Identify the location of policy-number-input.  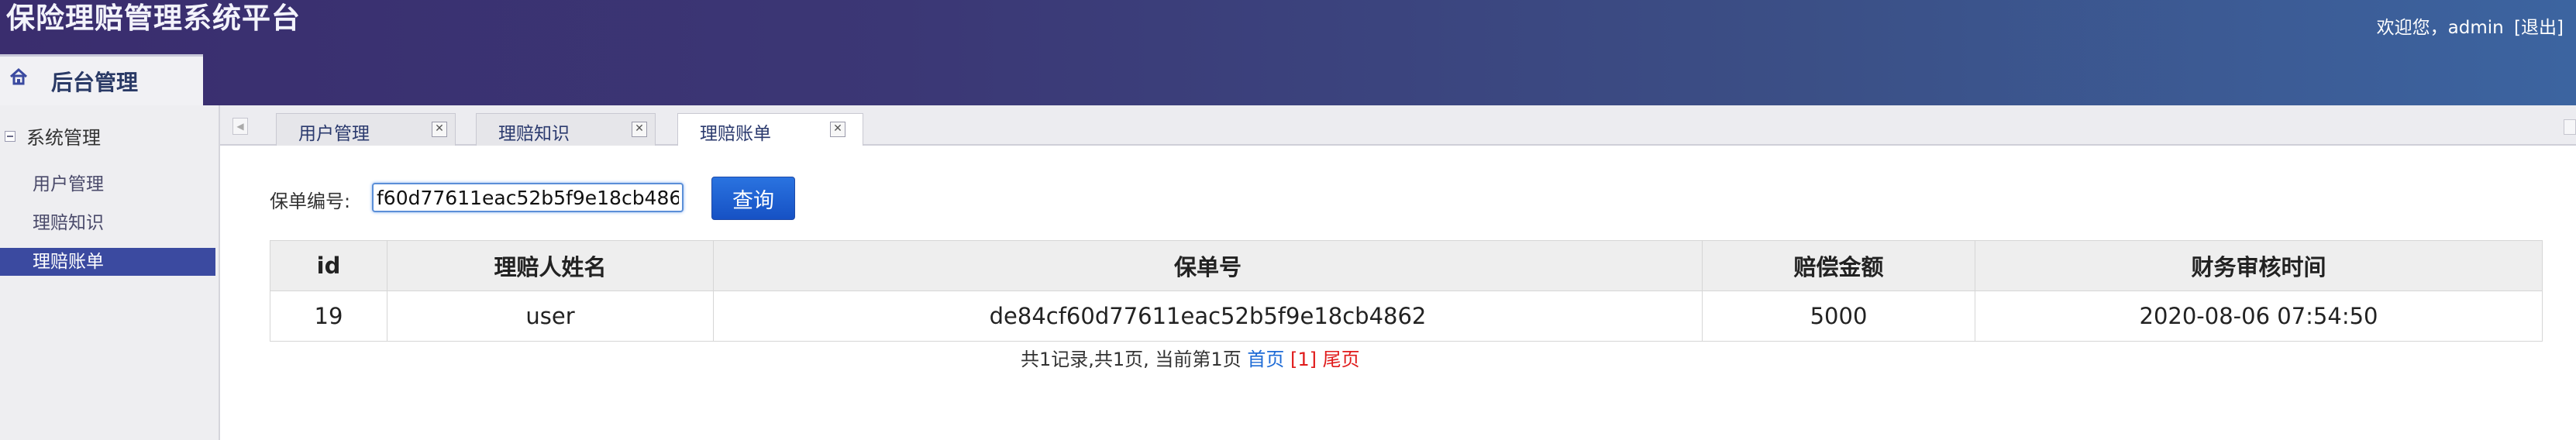
(528, 197).